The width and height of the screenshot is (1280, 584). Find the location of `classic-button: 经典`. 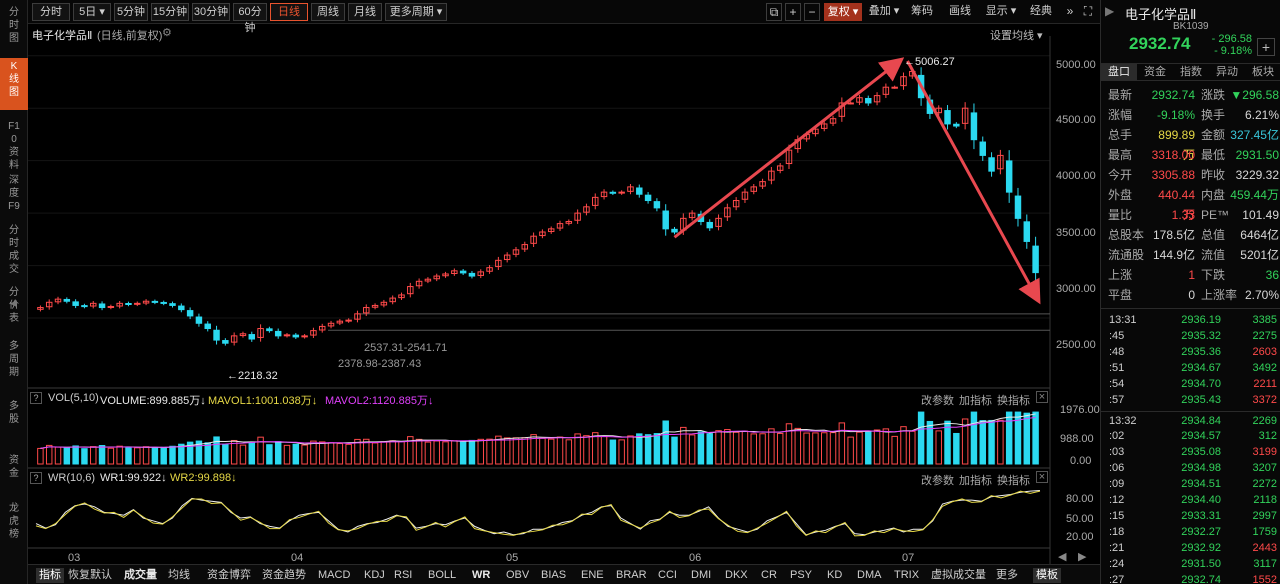

classic-button: 经典 is located at coordinates (1041, 12).